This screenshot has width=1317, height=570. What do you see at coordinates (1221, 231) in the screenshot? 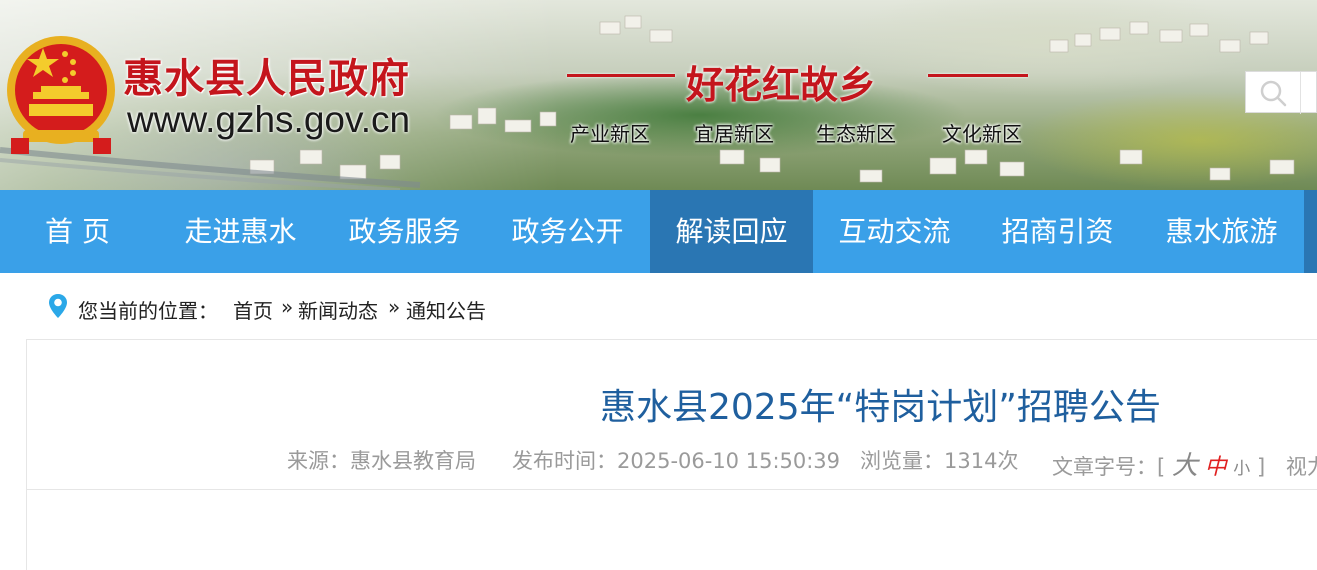
I see `nav-tourism: 惠水旅游` at bounding box center [1221, 231].